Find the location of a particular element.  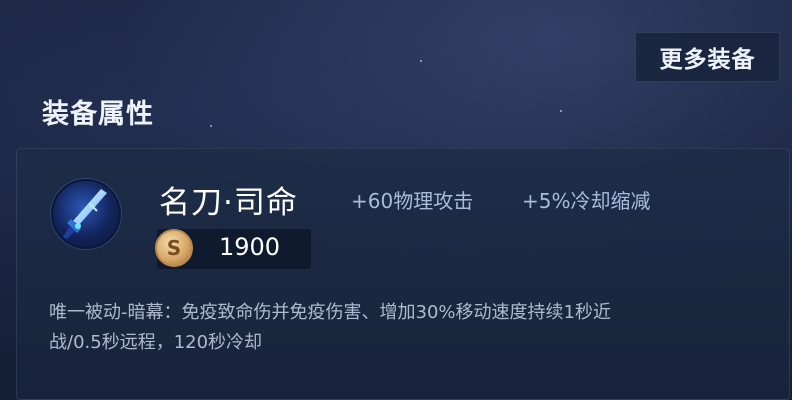

item-name: 名刀·司命 is located at coordinates (228, 203).